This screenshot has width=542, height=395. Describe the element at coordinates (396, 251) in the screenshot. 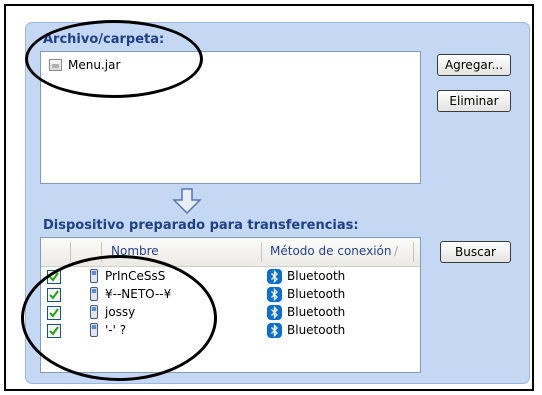

I see `sort-indicator: /` at that location.